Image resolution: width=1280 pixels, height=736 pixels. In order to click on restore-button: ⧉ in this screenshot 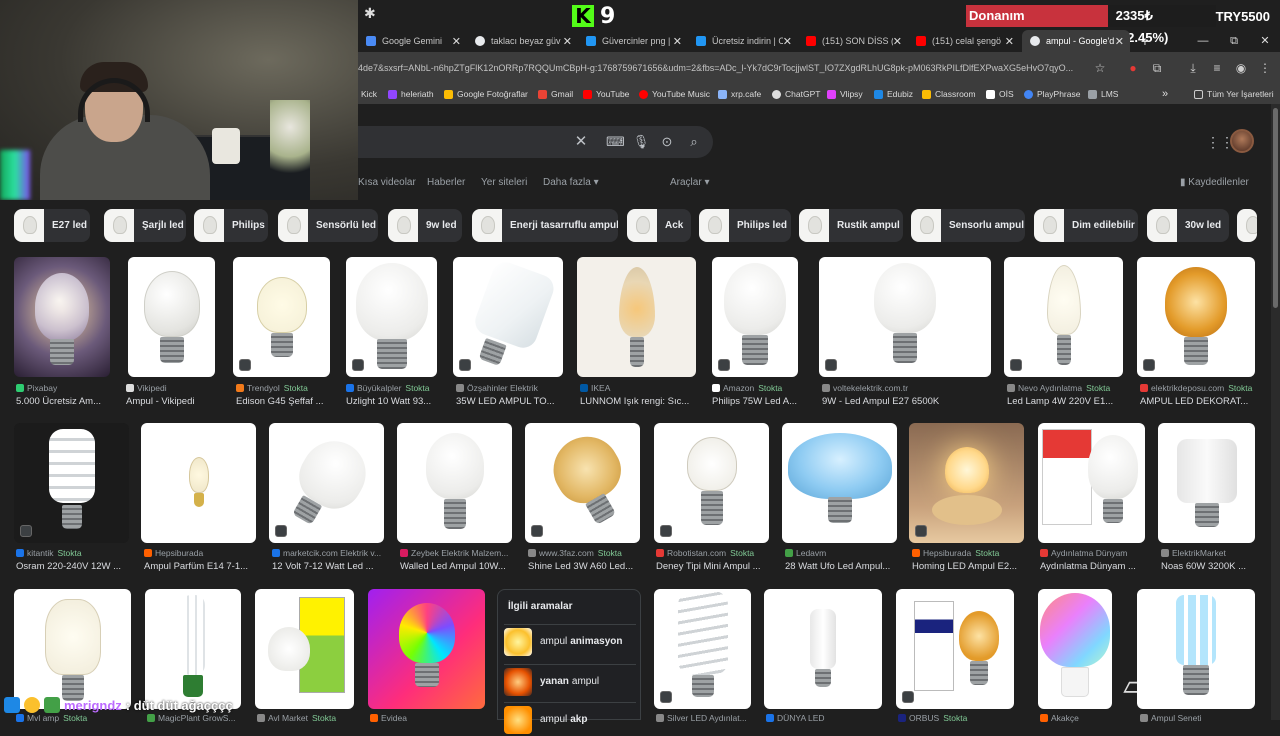, I will do `click(1234, 41)`.